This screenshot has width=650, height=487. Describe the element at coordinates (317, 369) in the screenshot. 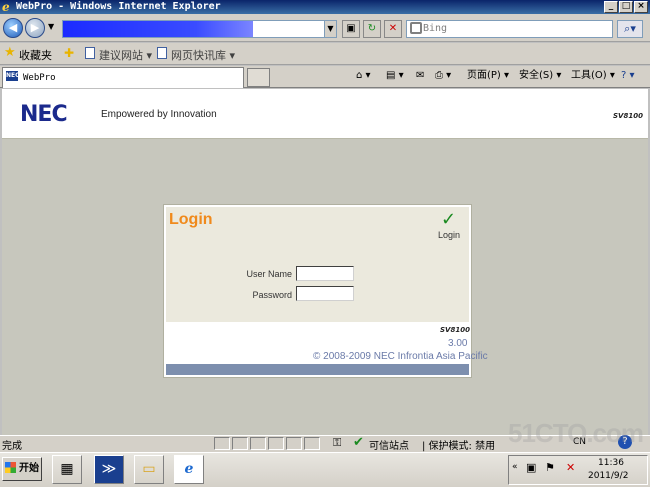

I see `login-footer-bar` at that location.